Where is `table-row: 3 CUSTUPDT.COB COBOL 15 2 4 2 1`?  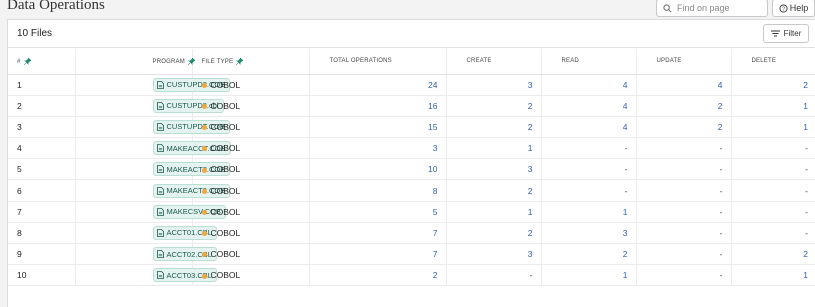 table-row: 3 CUSTUPDT.COB COBOL 15 2 4 2 1 is located at coordinates (411, 127).